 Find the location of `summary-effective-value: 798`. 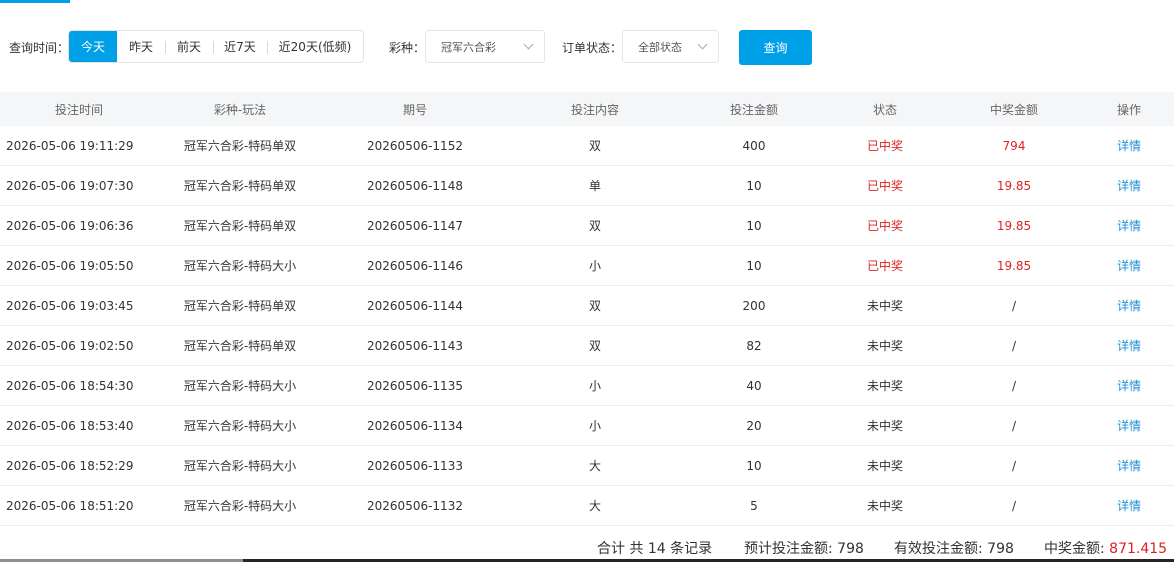

summary-effective-value: 798 is located at coordinates (1000, 549).